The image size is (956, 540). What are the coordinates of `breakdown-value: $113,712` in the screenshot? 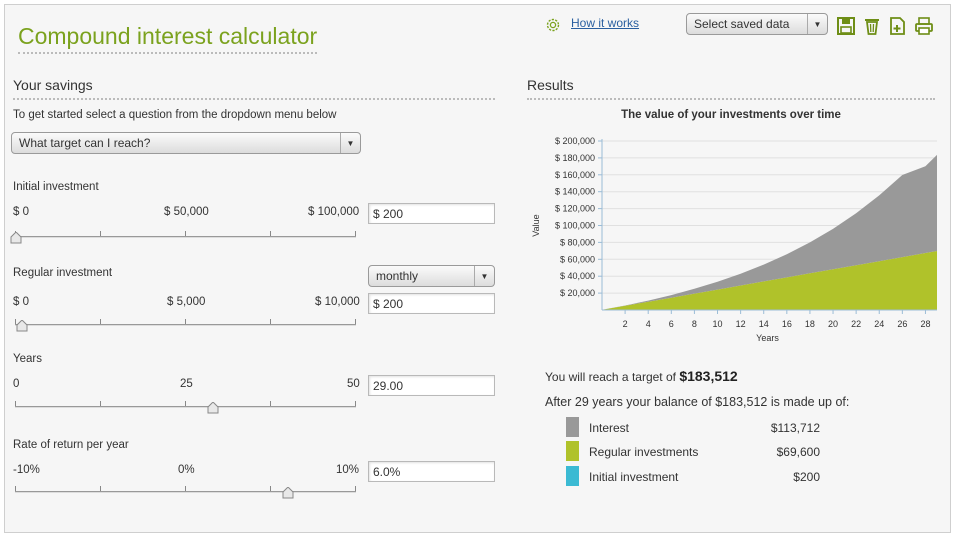 It's located at (795, 428).